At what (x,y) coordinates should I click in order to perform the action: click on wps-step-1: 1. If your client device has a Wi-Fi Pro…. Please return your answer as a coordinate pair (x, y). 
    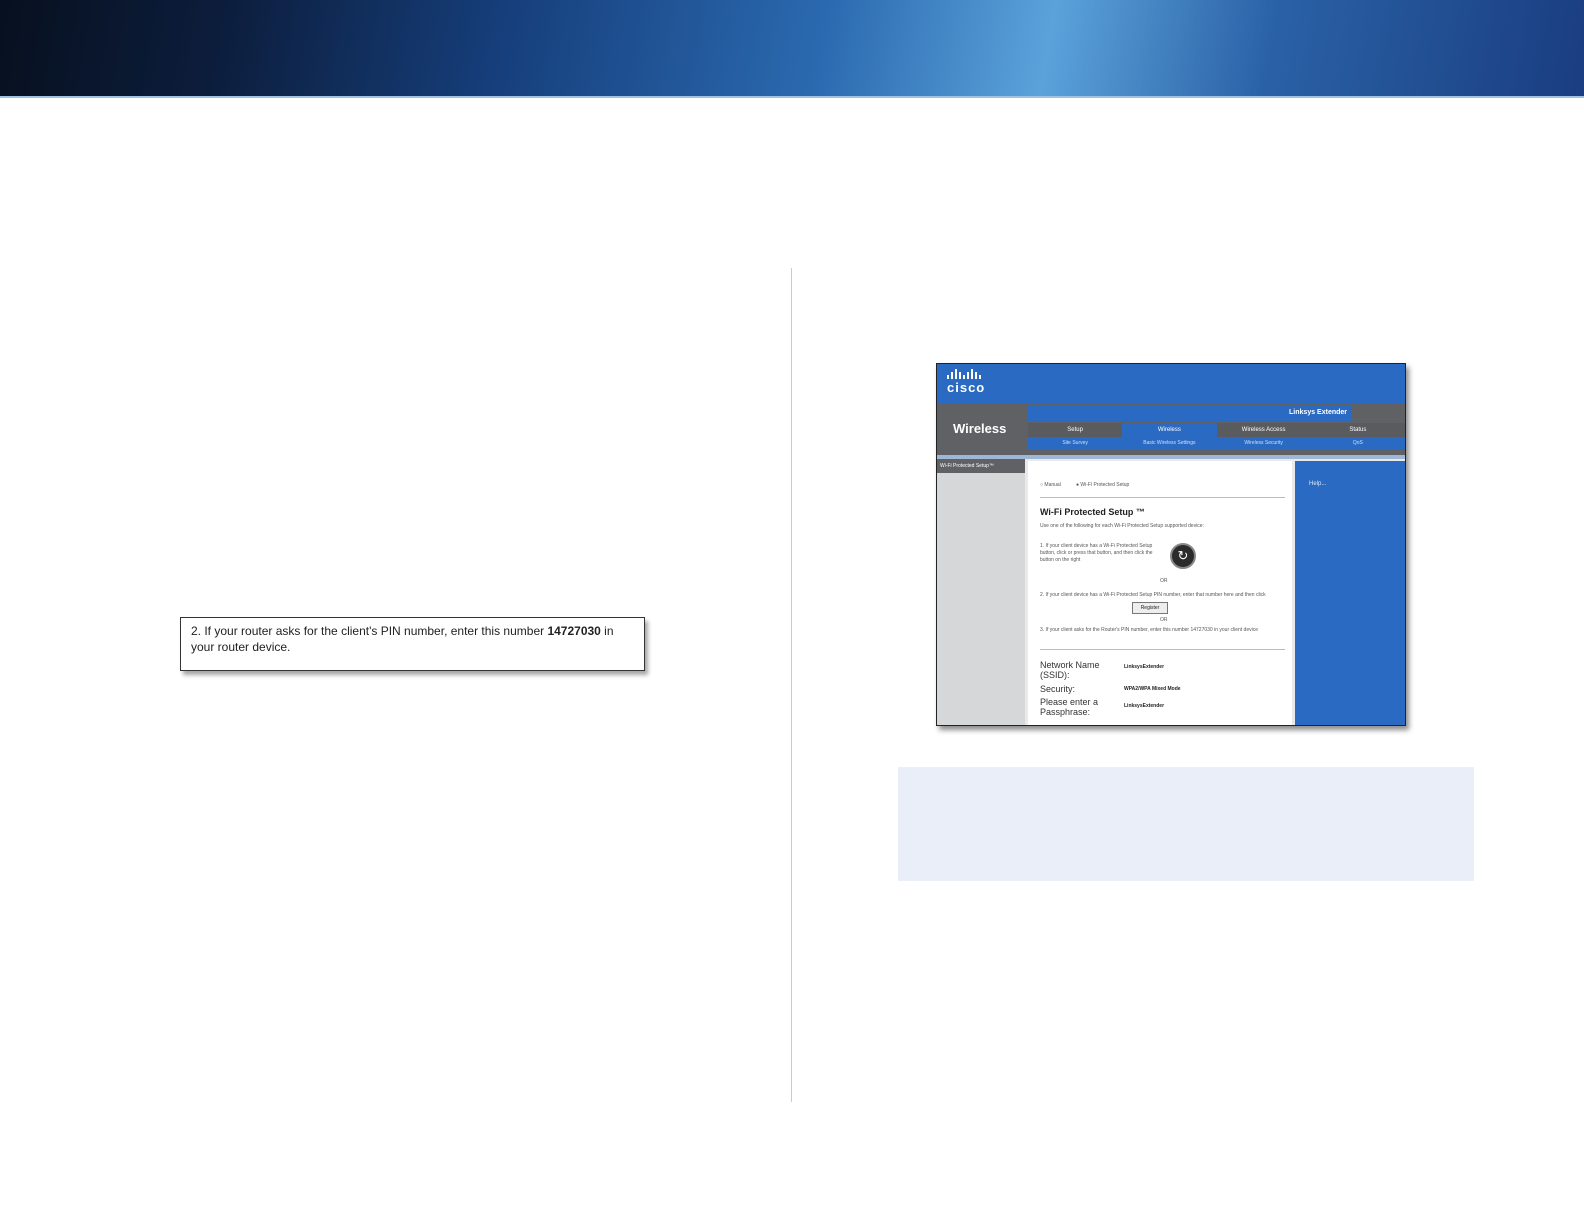
    Looking at the image, I should click on (1096, 553).